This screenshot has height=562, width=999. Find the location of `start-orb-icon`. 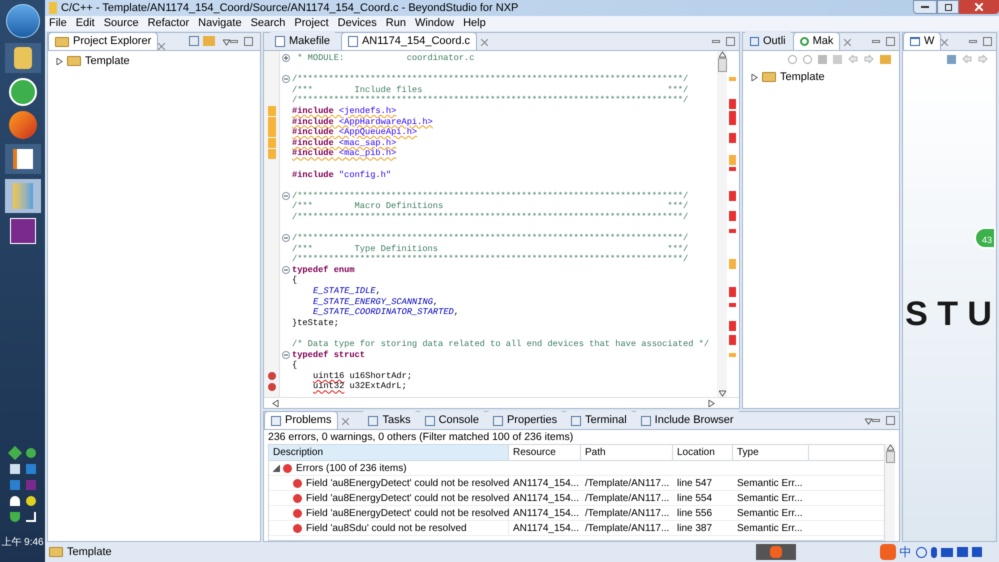

start-orb-icon is located at coordinates (23, 21).